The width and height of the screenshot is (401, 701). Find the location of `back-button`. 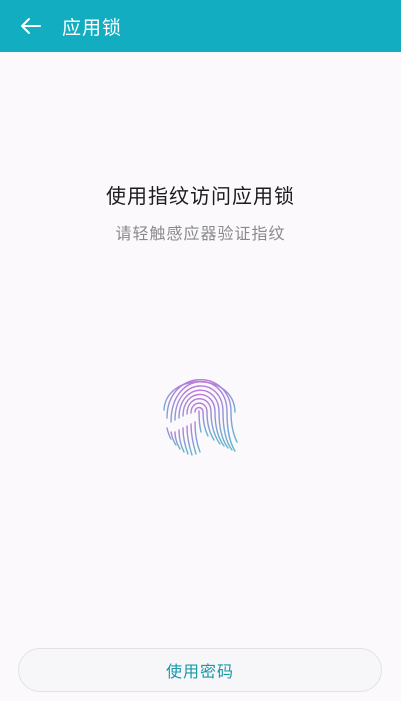

back-button is located at coordinates (31, 26).